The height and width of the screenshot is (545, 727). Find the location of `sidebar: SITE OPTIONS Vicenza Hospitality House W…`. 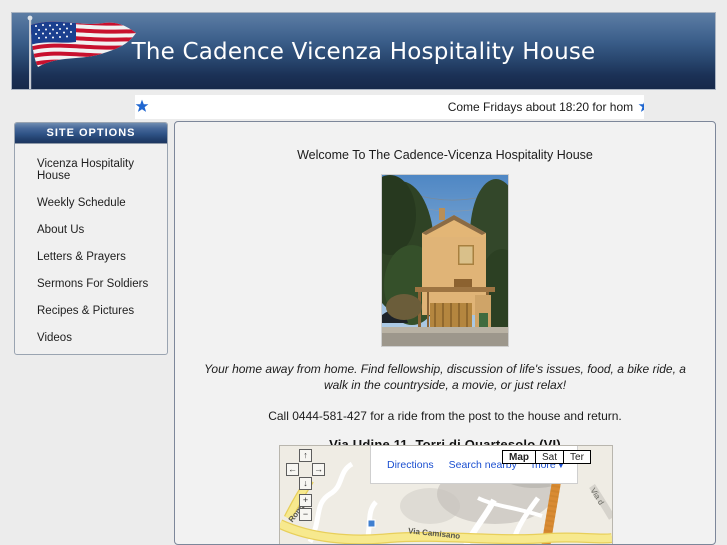

sidebar: SITE OPTIONS Vicenza Hospitality House W… is located at coordinates (91, 238).